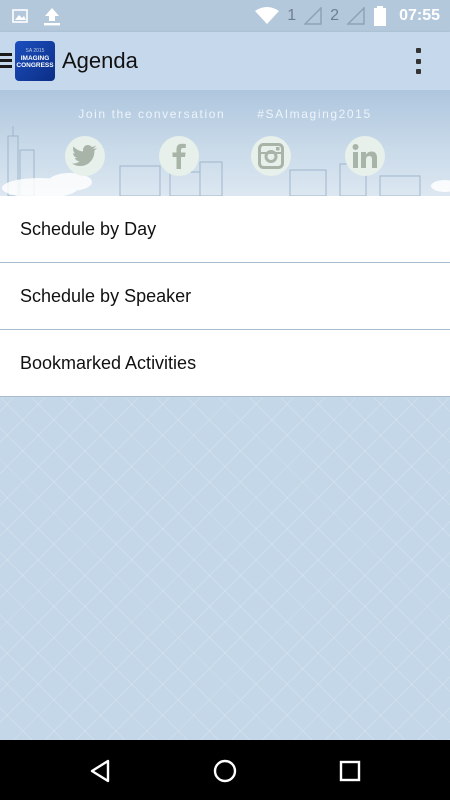  Describe the element at coordinates (108, 362) in the screenshot. I see `menu-item-label: Bookmarked Activities` at that location.